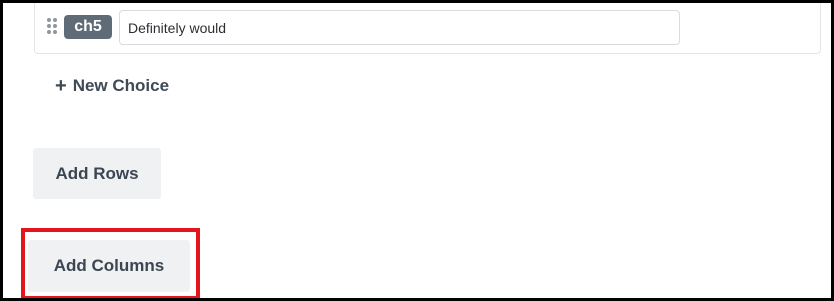  I want to click on add-rows-button: Add Rows, so click(97, 173).